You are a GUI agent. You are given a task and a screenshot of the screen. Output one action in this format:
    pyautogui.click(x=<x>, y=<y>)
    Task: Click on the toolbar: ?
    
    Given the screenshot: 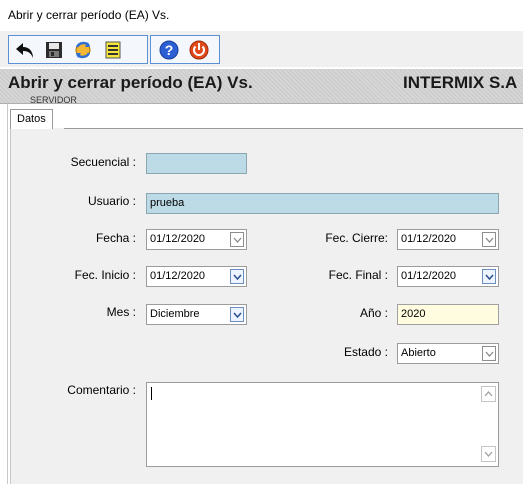 What is the action you would take?
    pyautogui.click(x=261, y=49)
    